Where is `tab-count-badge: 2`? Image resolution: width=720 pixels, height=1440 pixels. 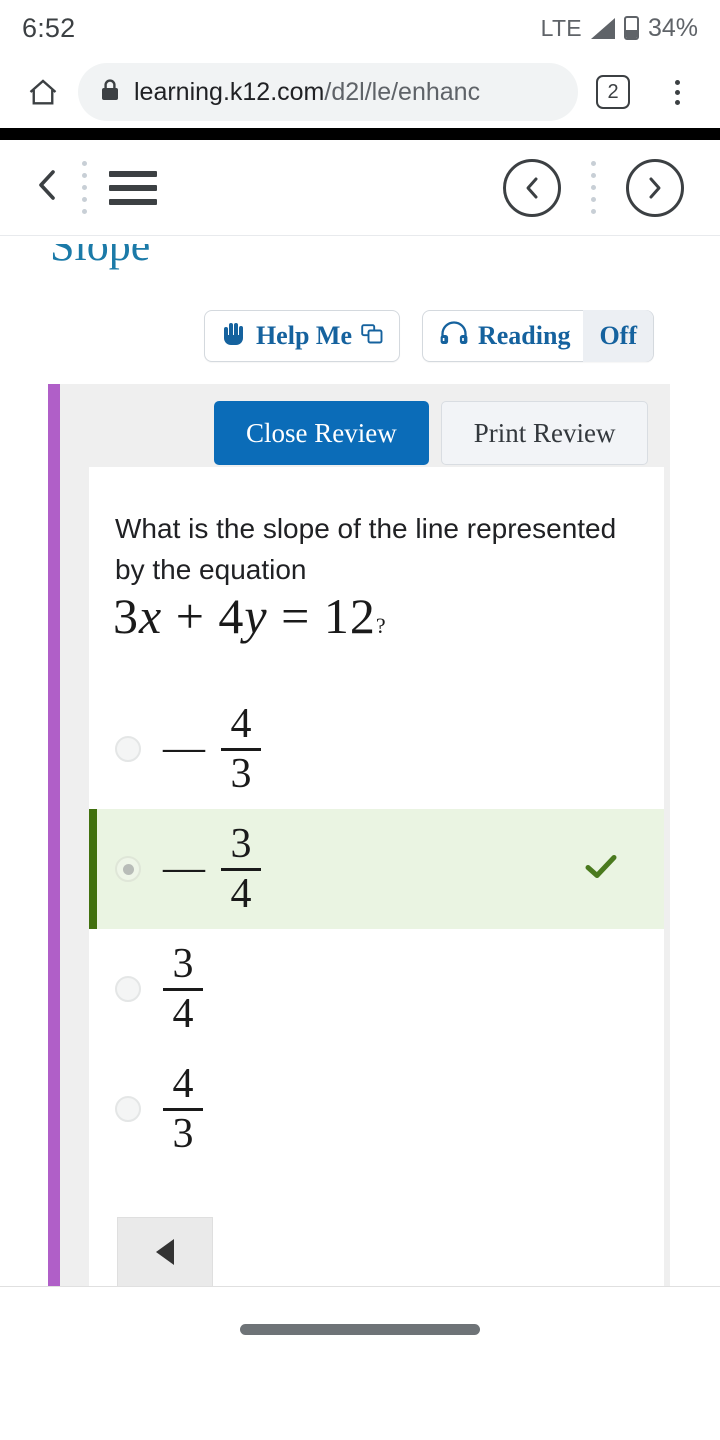
tab-count-badge: 2 is located at coordinates (613, 92).